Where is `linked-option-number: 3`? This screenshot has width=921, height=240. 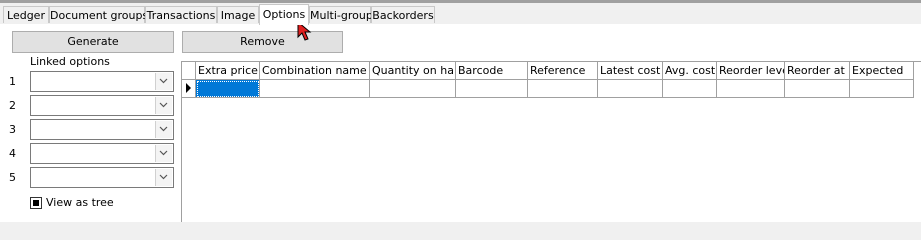
linked-option-number: 3 is located at coordinates (12, 129).